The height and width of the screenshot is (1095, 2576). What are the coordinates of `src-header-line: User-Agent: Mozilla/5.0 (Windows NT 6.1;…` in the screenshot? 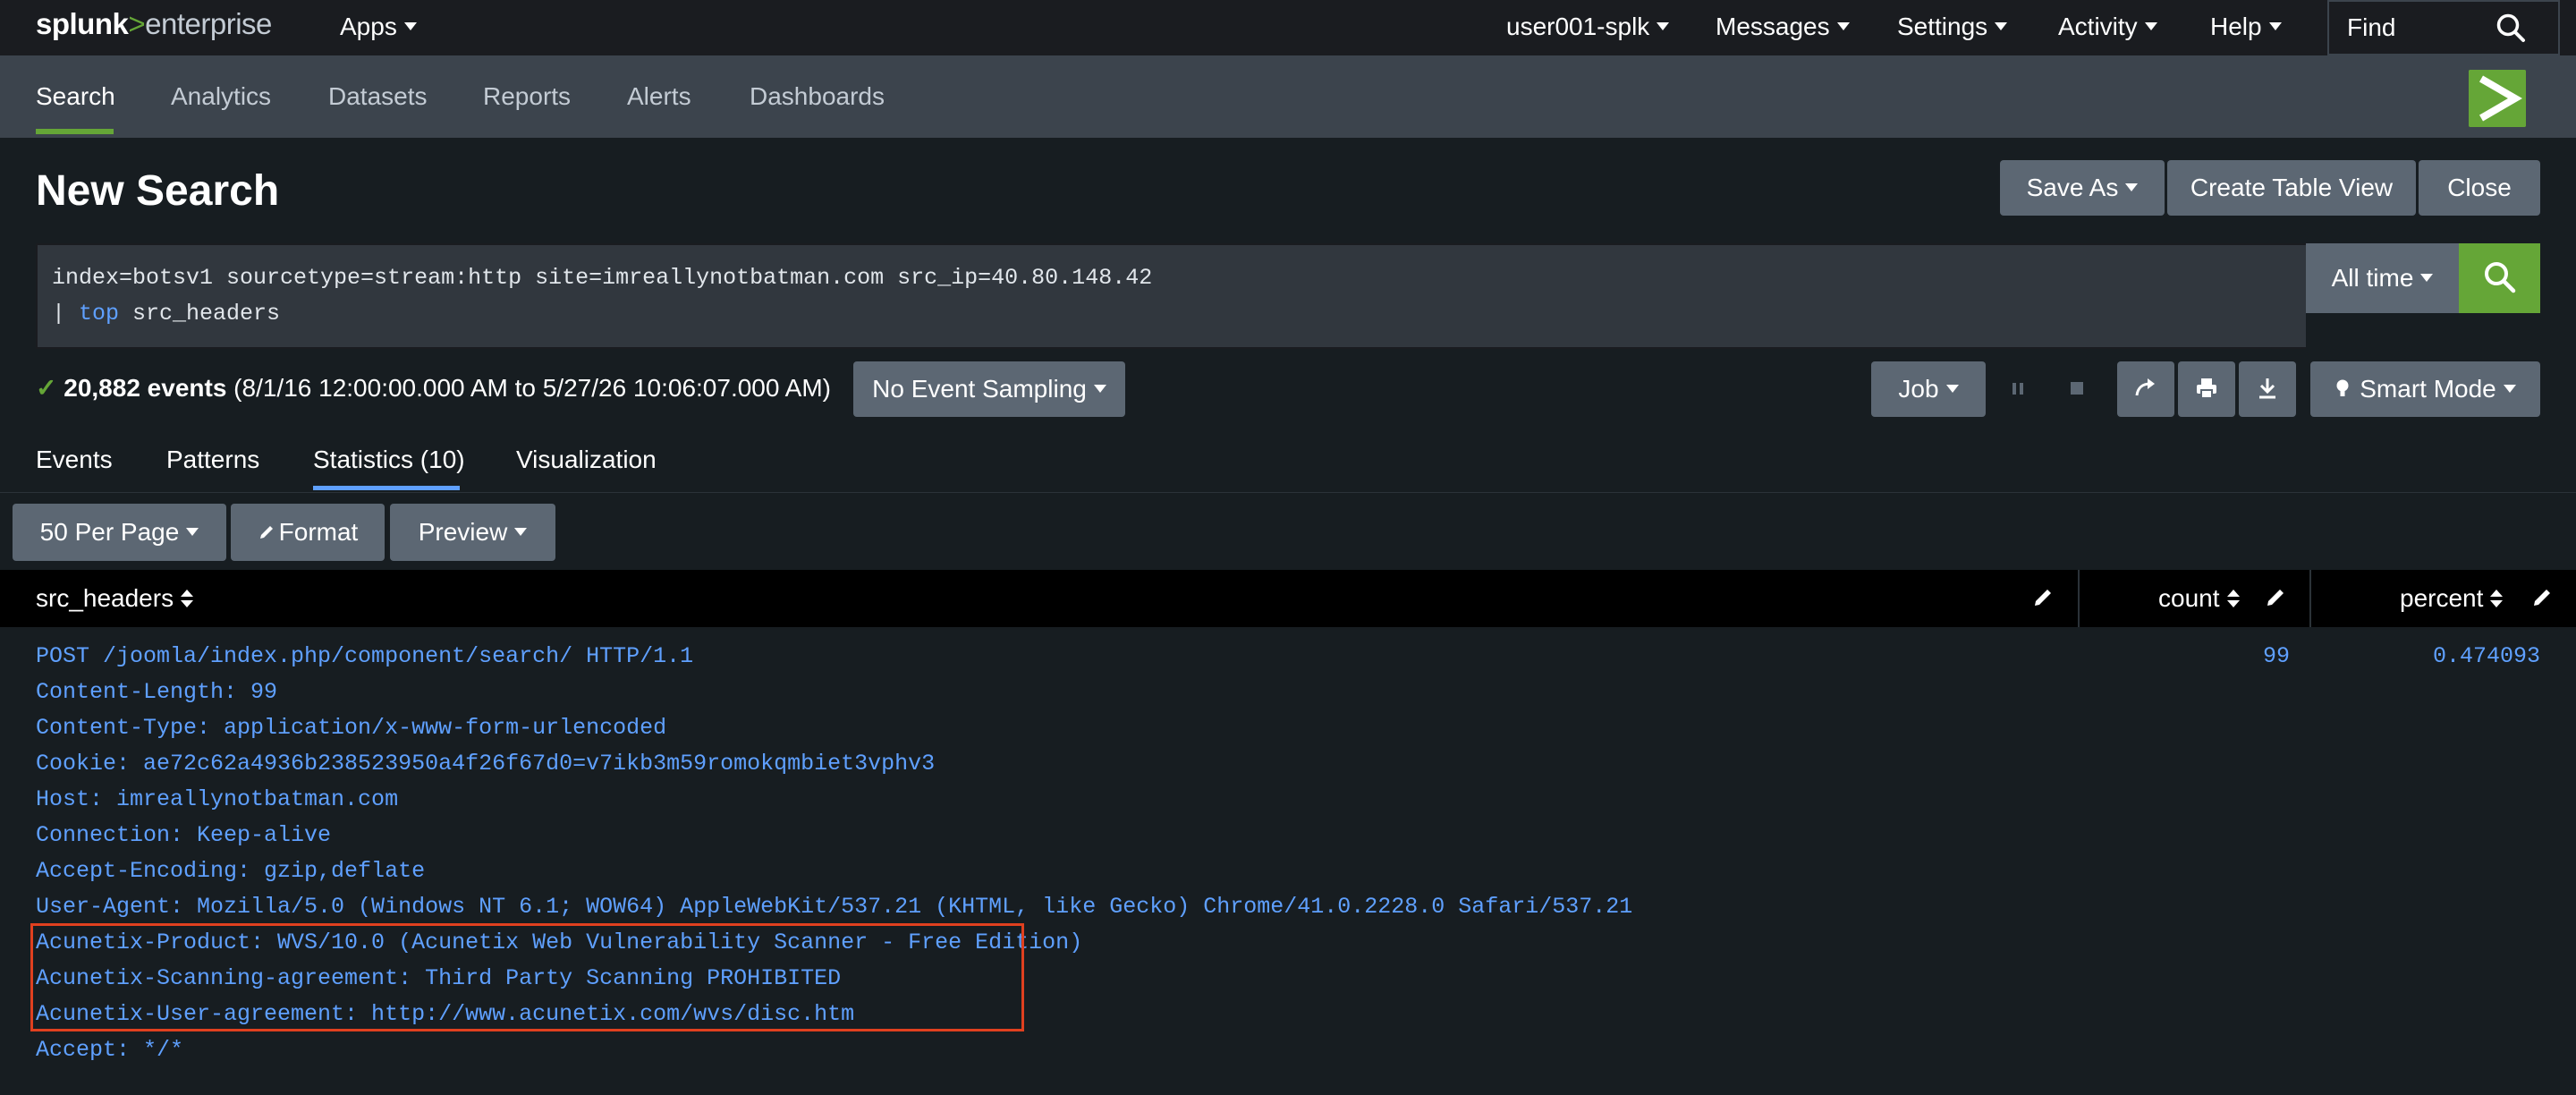 It's located at (834, 907).